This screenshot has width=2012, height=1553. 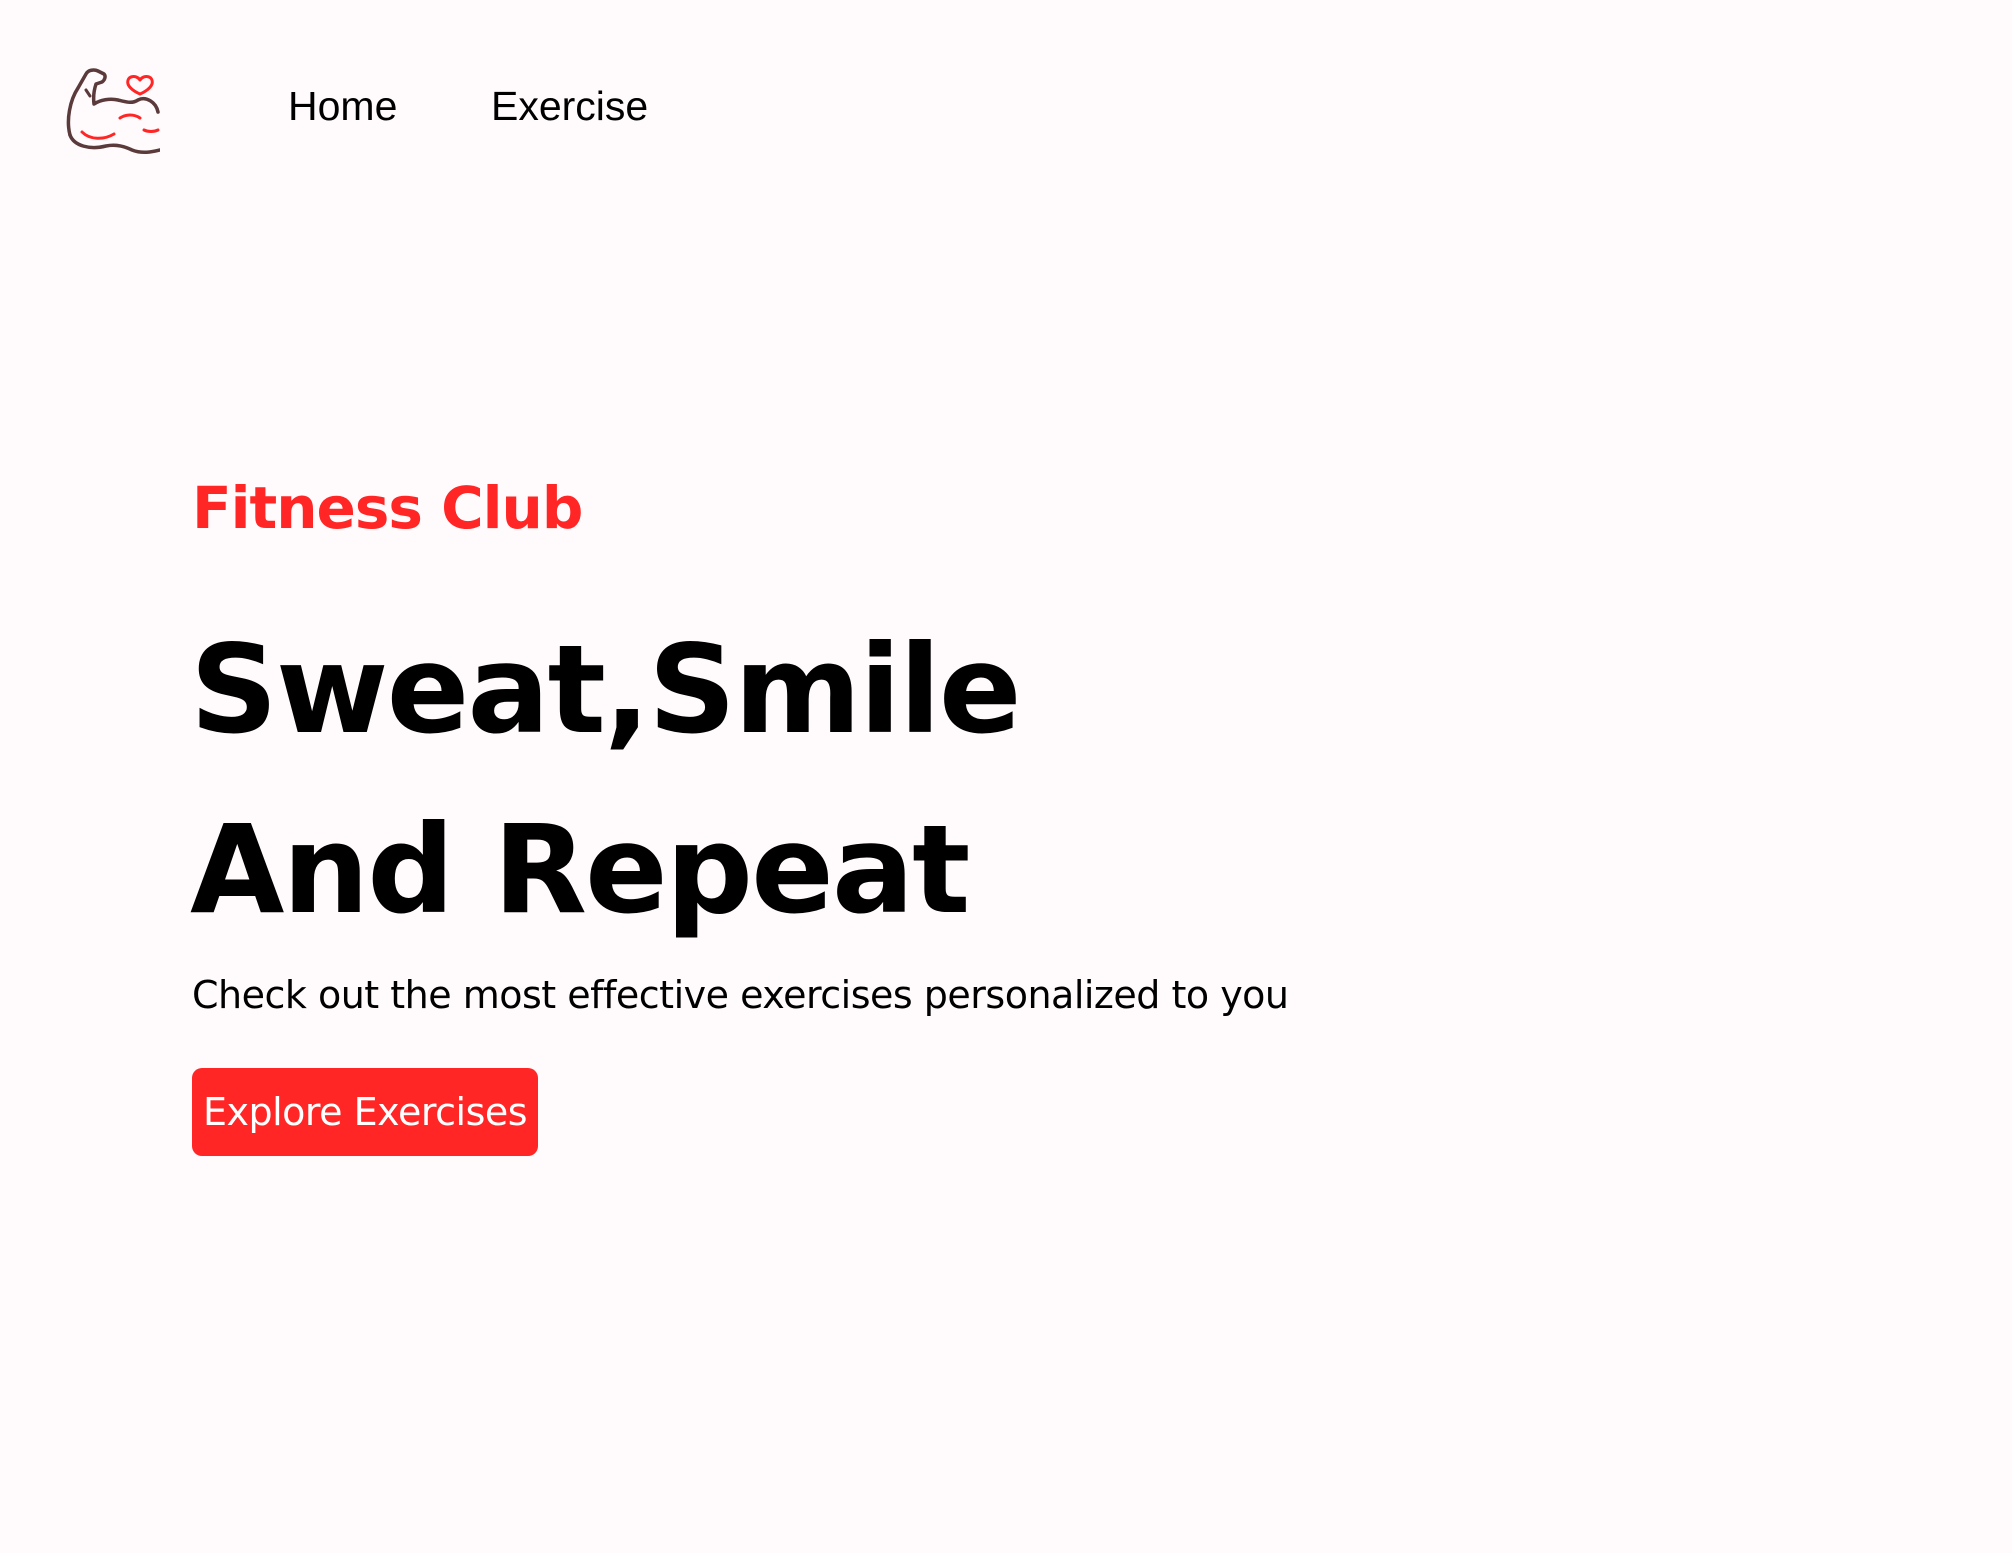 I want to click on hero-title-line-2: And Repeat, so click(x=580, y=870).